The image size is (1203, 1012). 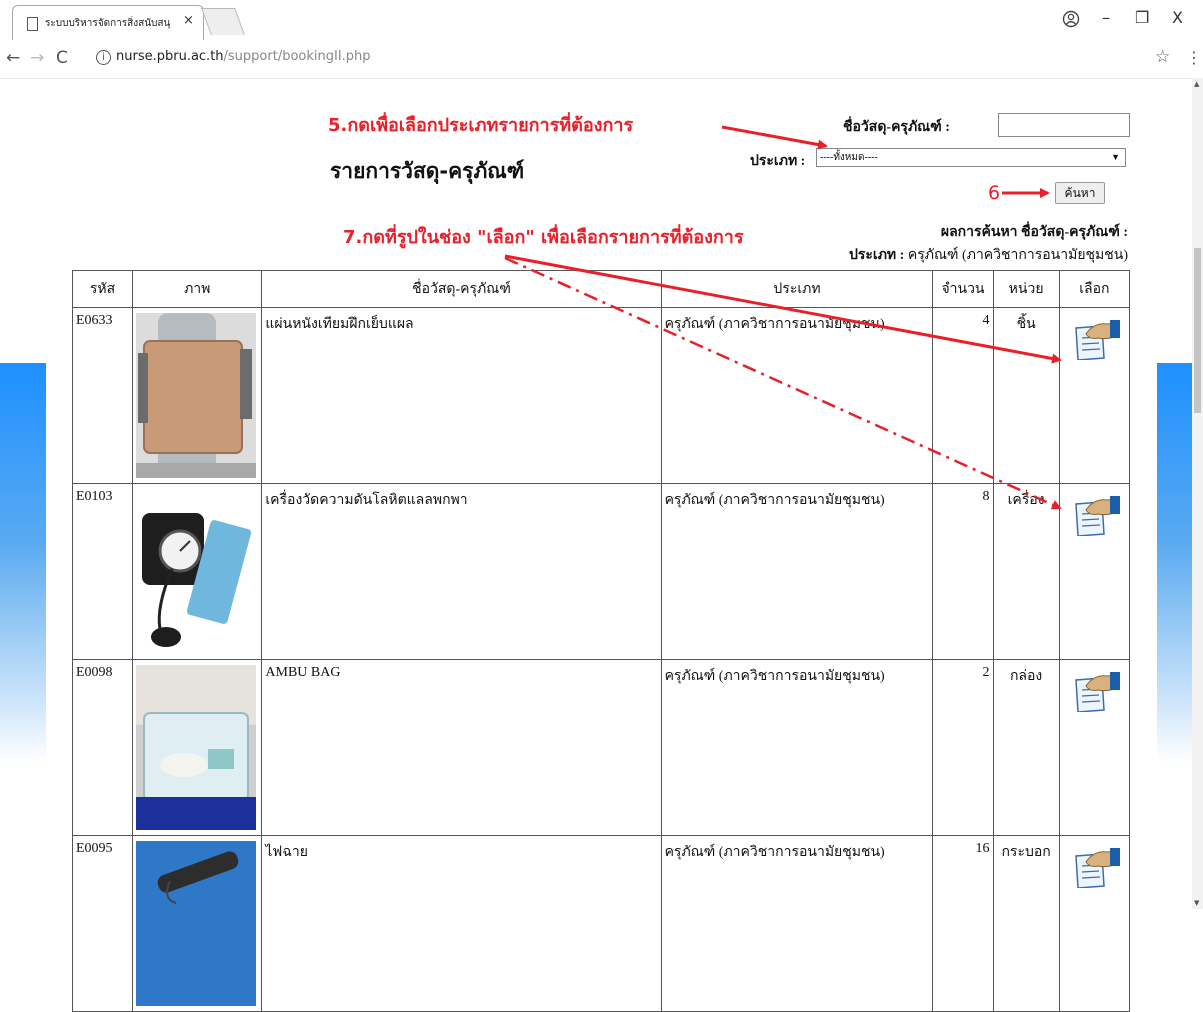 I want to click on result-type-value: ครุภัณฑ์ (ภาควิชาการอนามัยชุมชน), so click(x=1017, y=255).